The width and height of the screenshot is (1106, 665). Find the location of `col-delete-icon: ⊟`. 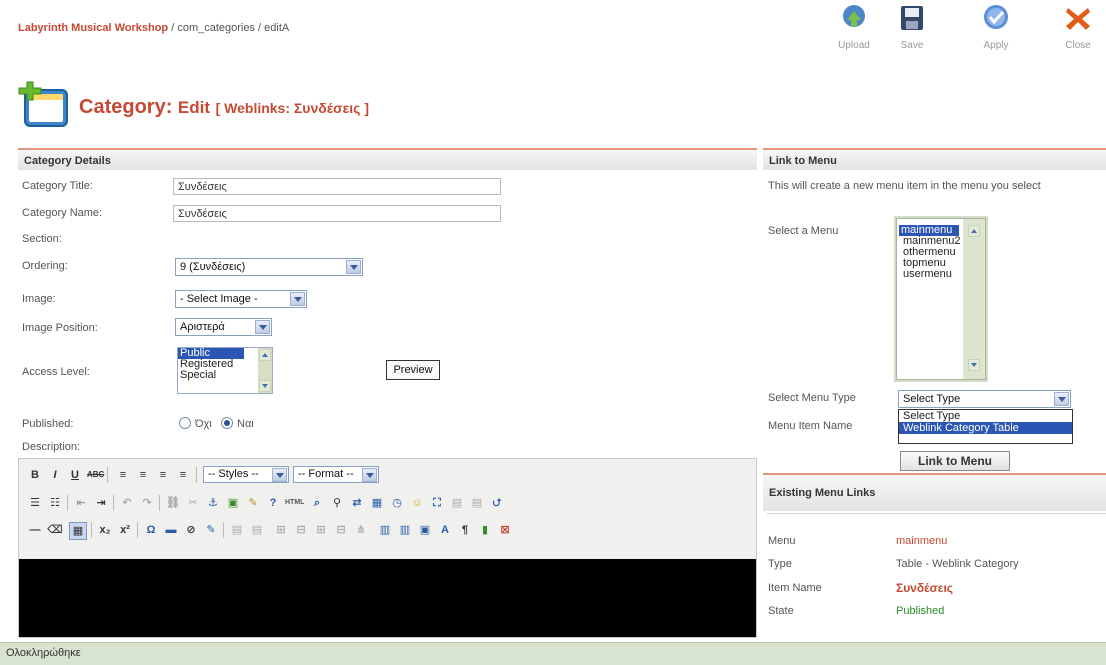

col-delete-icon: ⊟ is located at coordinates (341, 530).